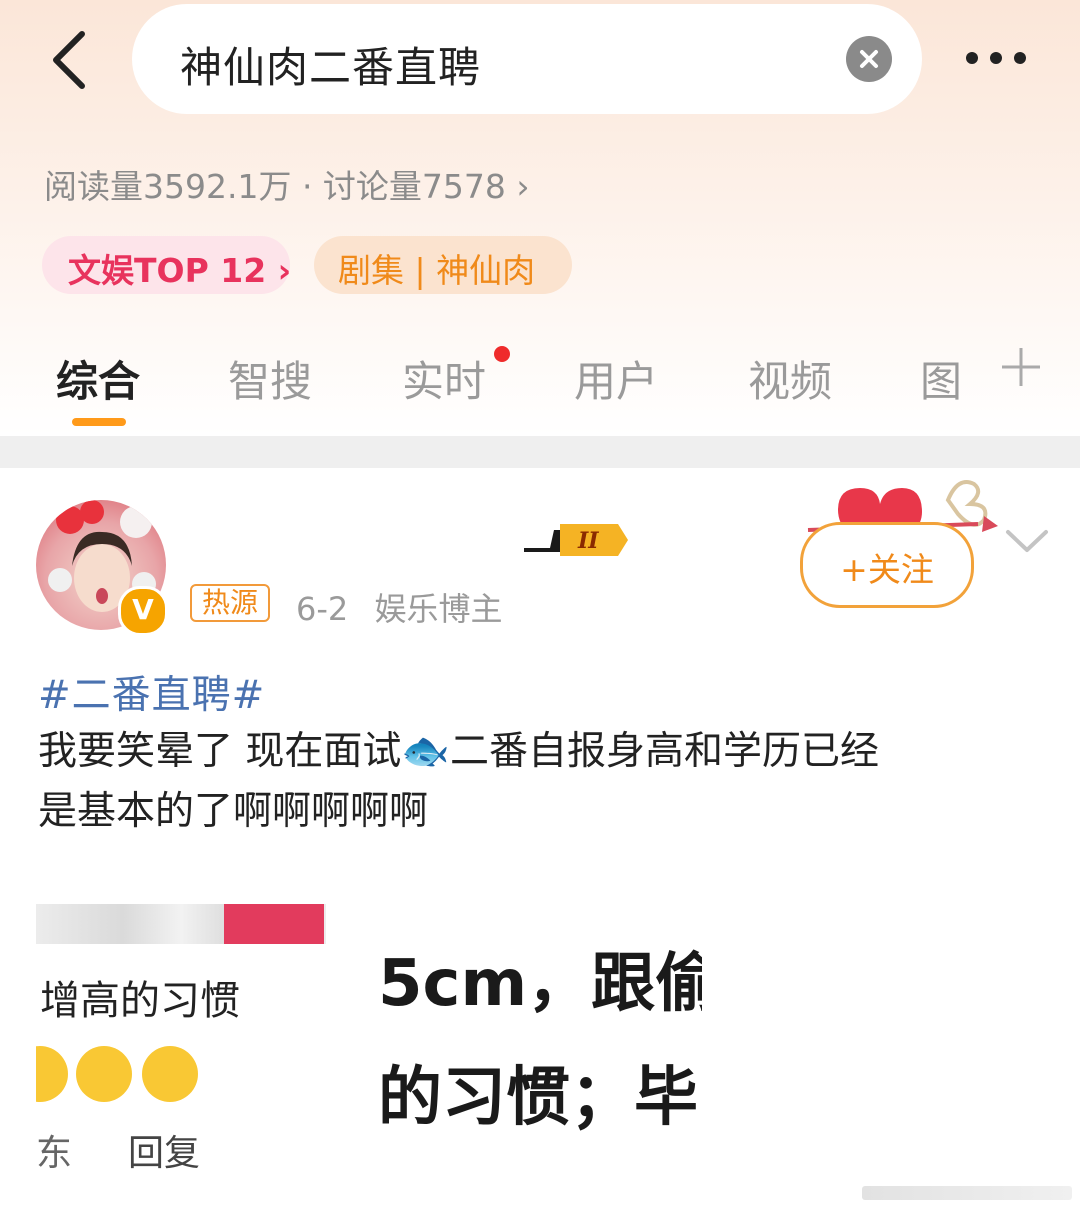  I want to click on hot-source-badge: 热源, so click(230, 603).